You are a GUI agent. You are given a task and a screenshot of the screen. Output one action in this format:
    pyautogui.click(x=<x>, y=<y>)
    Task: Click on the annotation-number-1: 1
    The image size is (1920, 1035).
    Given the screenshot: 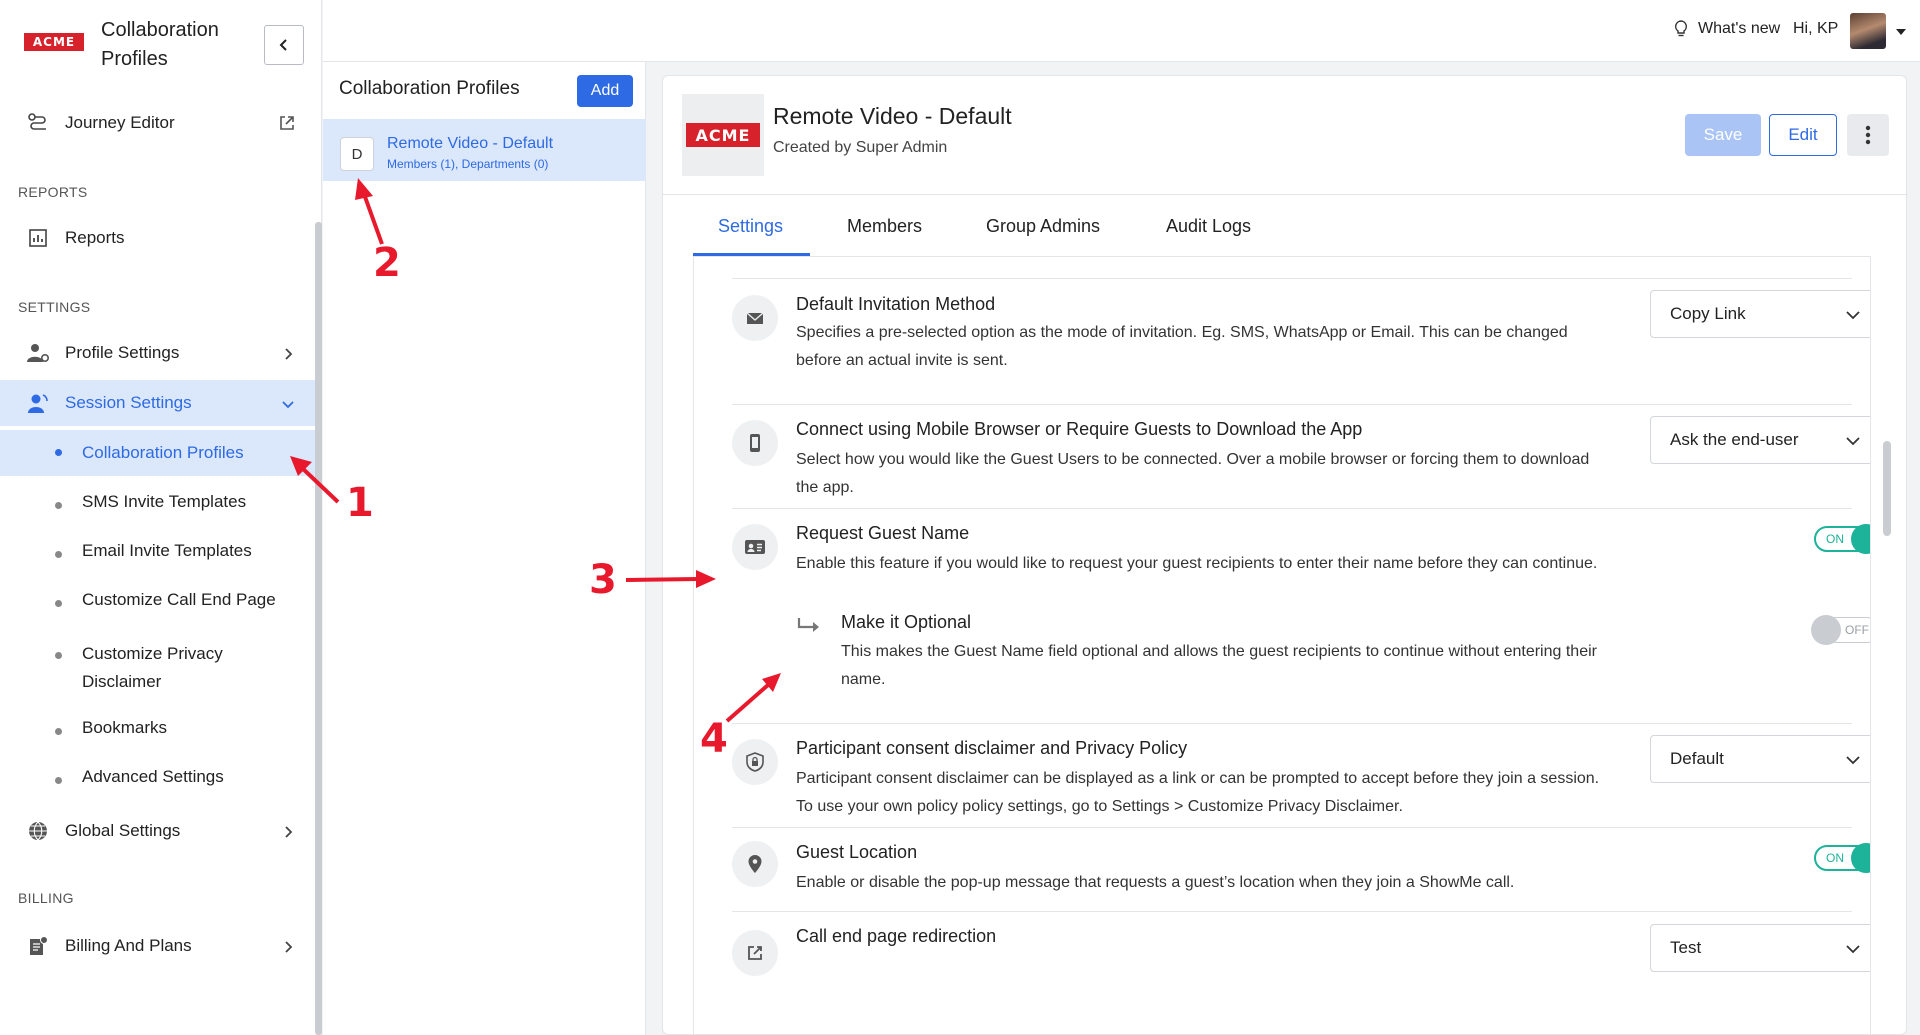 What is the action you would take?
    pyautogui.click(x=360, y=503)
    